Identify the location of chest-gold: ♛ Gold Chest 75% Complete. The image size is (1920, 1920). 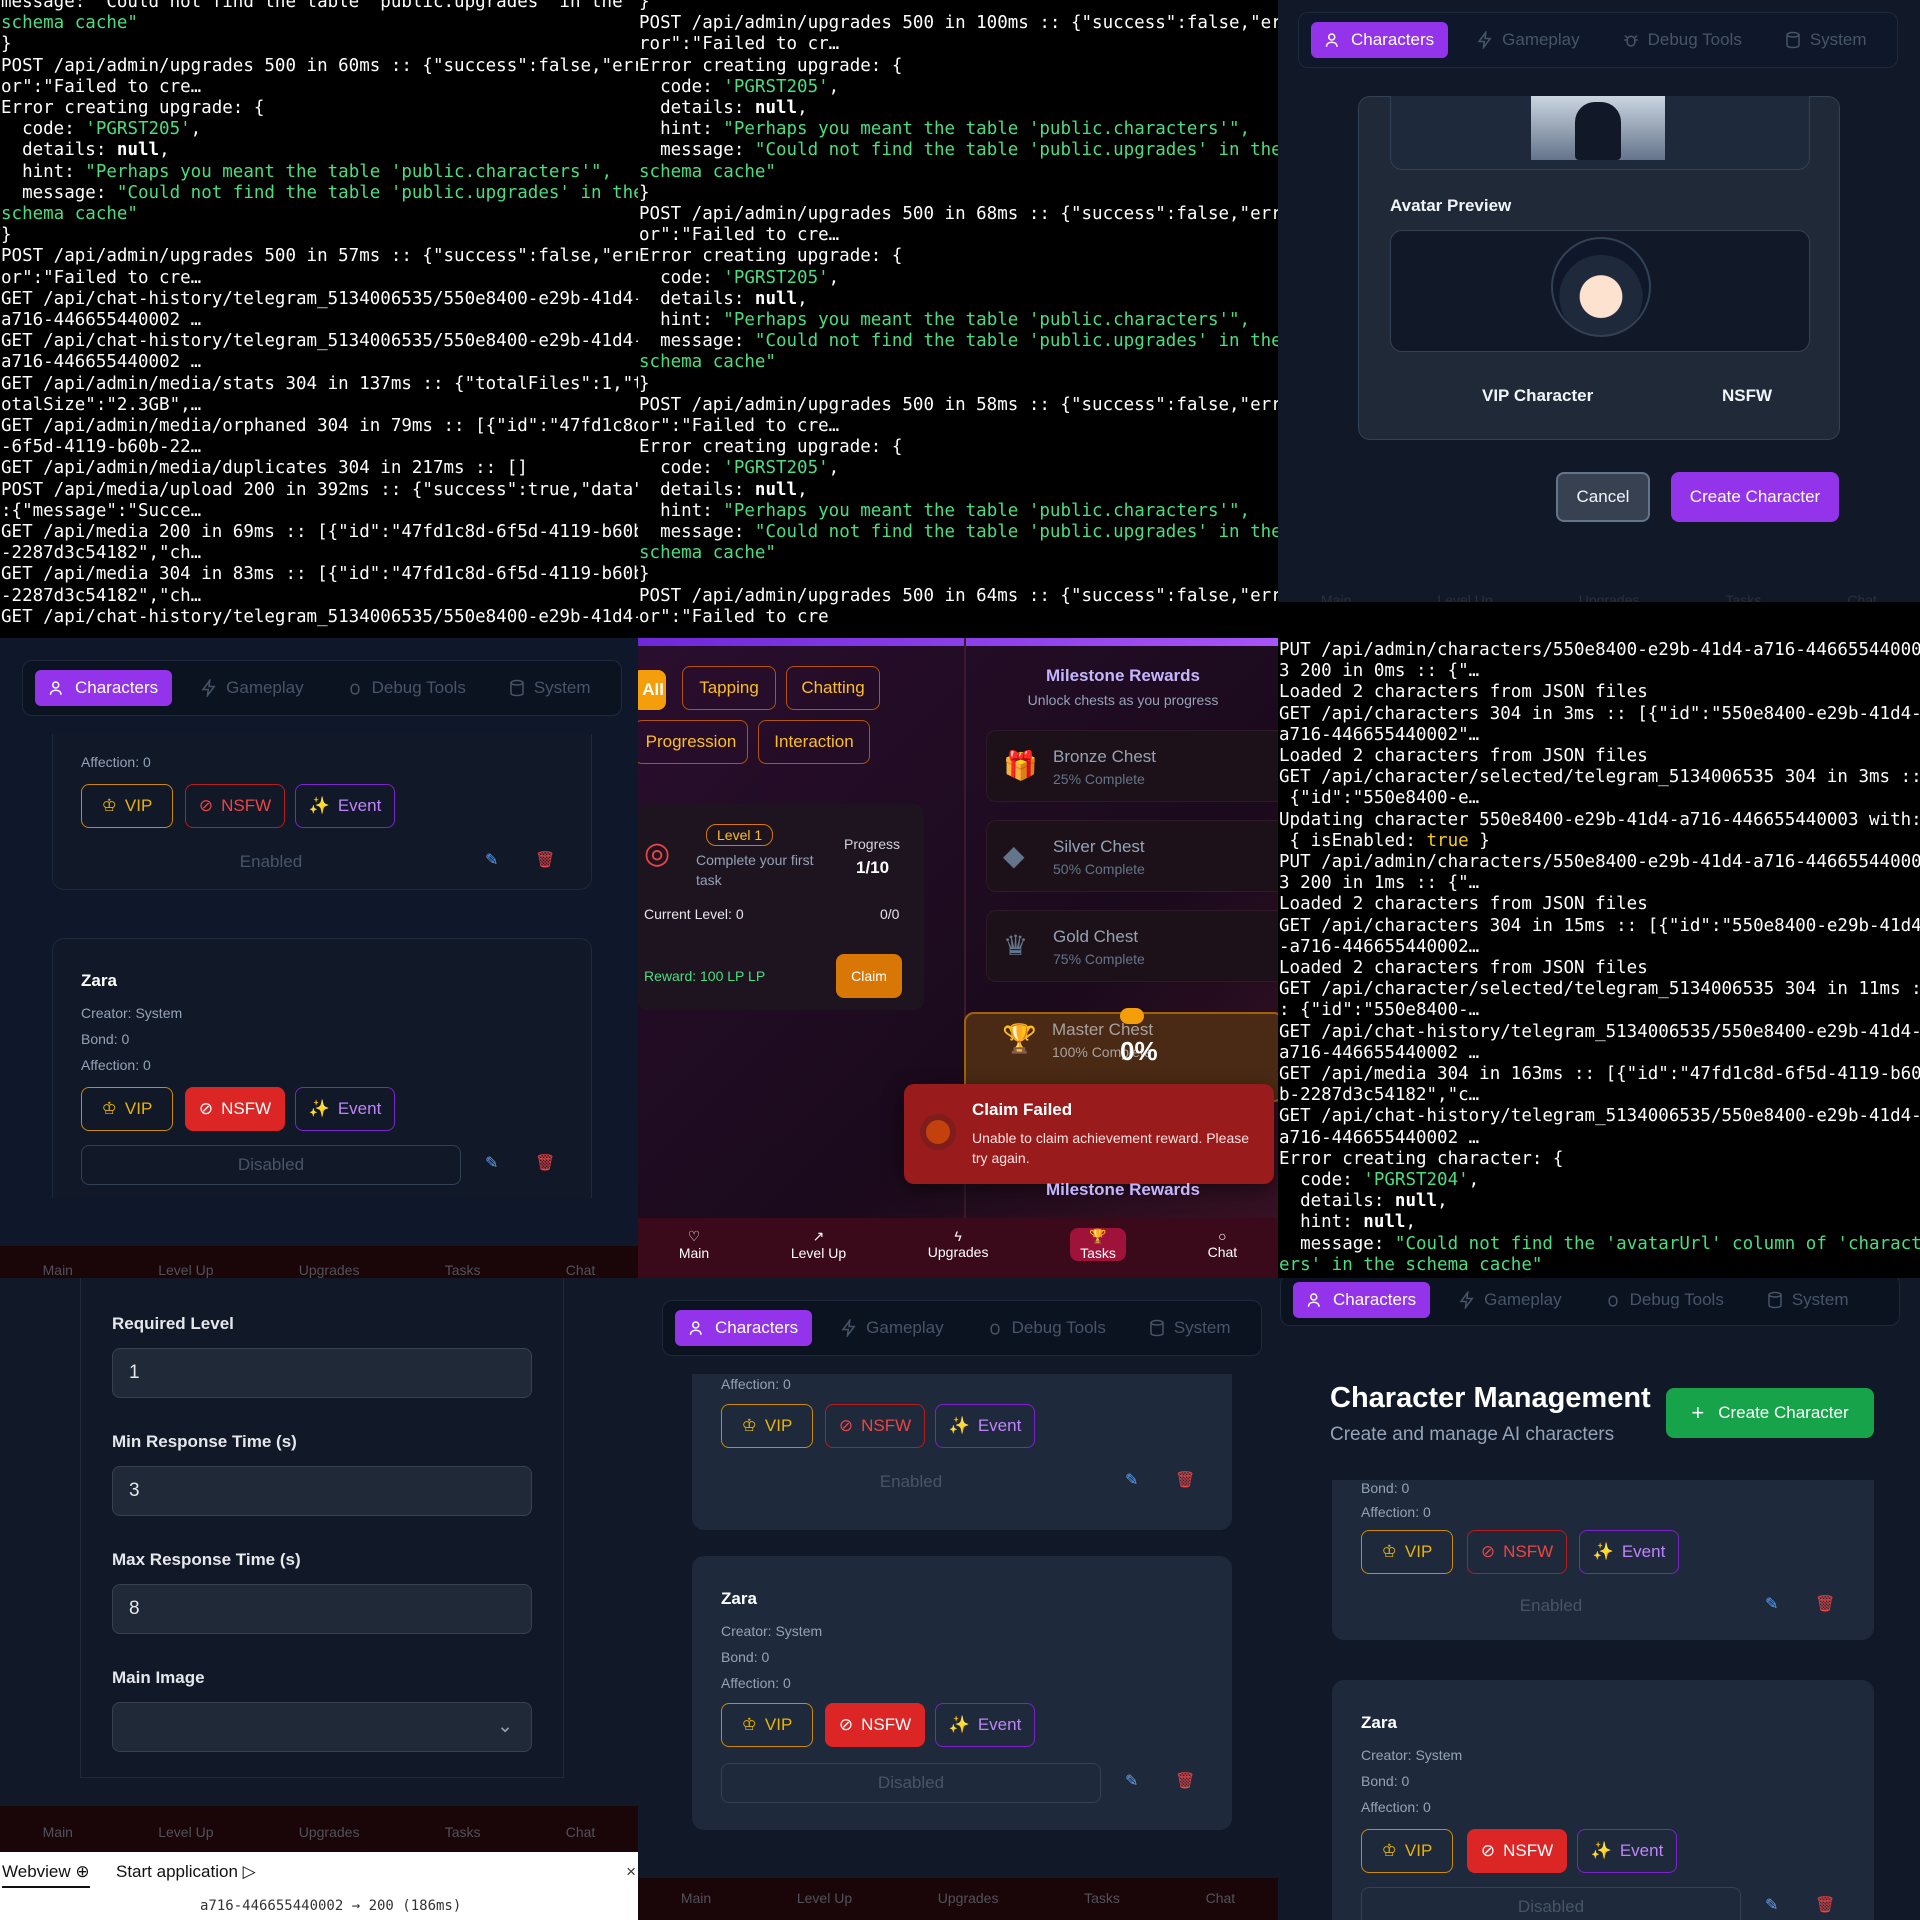
(1132, 946).